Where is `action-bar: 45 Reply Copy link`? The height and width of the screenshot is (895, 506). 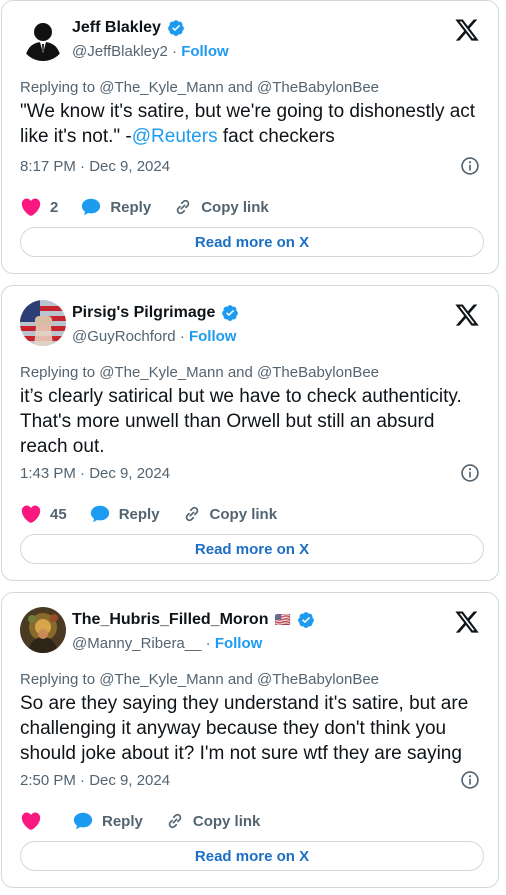 action-bar: 45 Reply Copy link is located at coordinates (159, 514).